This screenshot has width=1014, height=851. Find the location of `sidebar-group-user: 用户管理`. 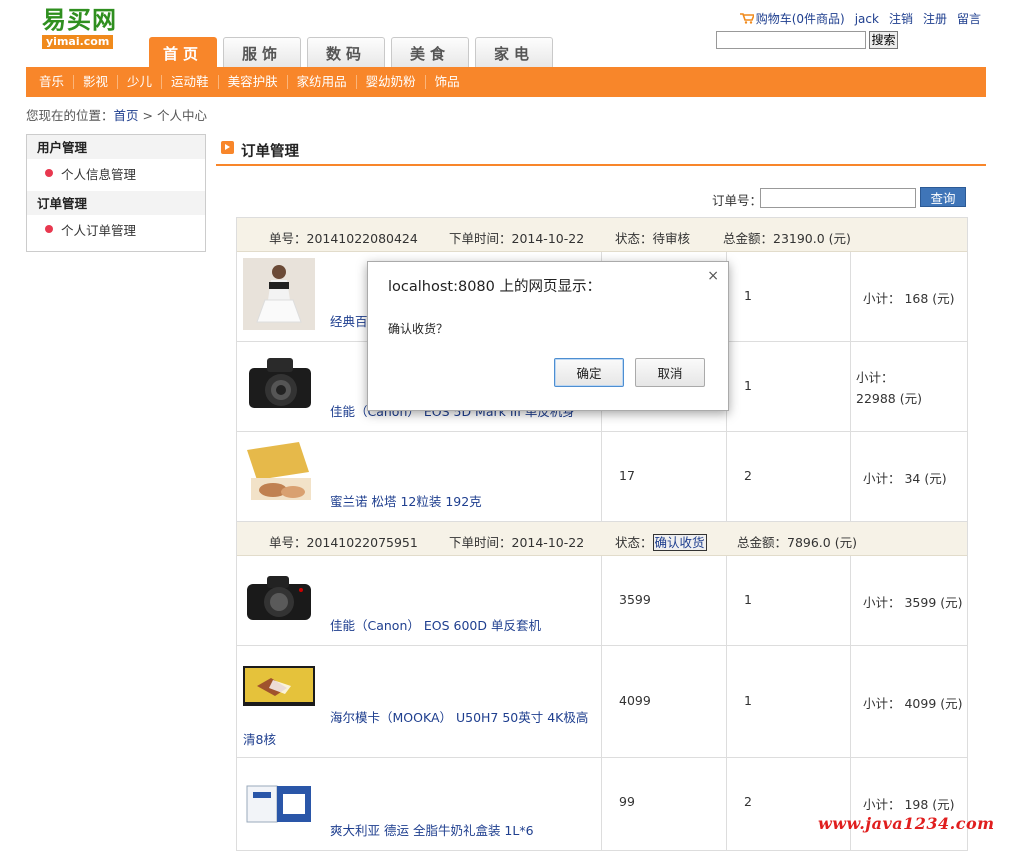

sidebar-group-user: 用户管理 is located at coordinates (116, 147).